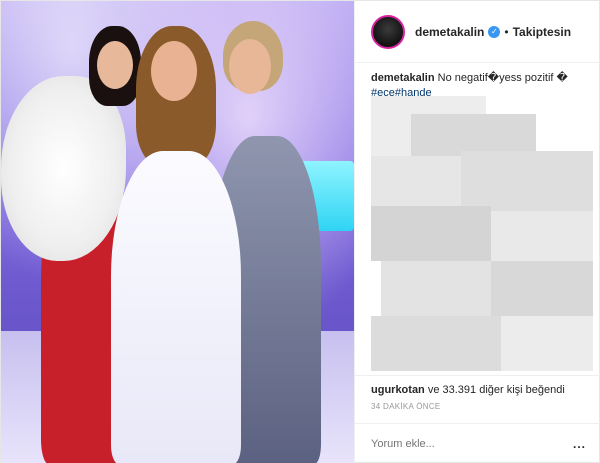 This screenshot has width=600, height=463. I want to click on verified-badge-icon: ✓, so click(494, 31).